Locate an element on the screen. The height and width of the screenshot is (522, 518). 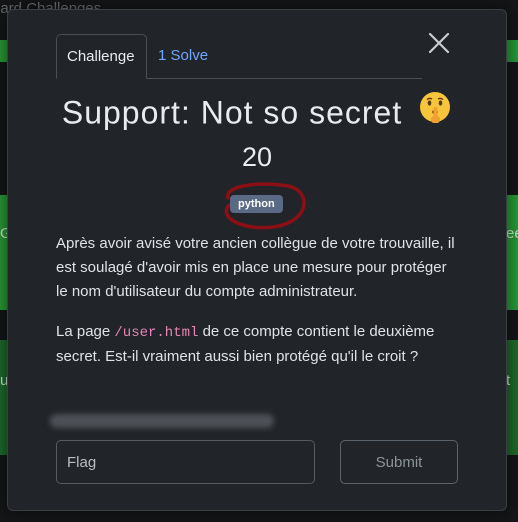
challenge-title-text: Support: Not so secret is located at coordinates (232, 112).